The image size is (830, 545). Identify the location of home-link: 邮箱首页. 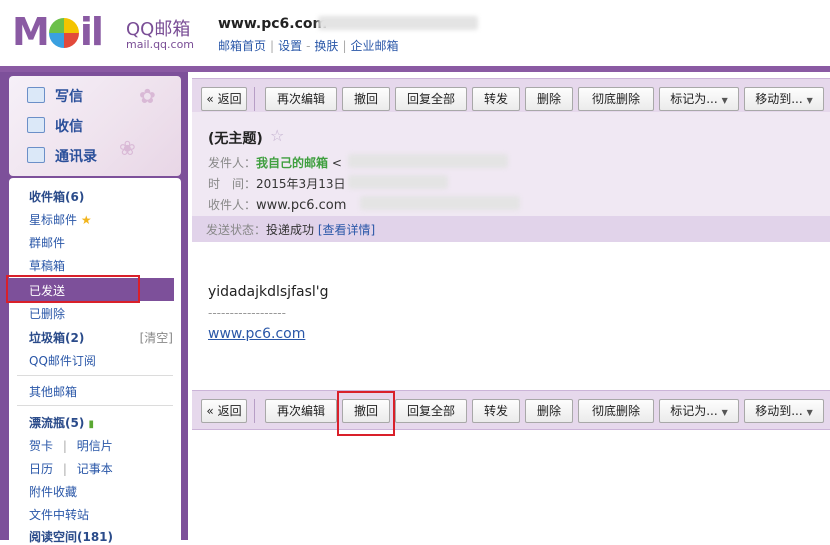
(242, 46).